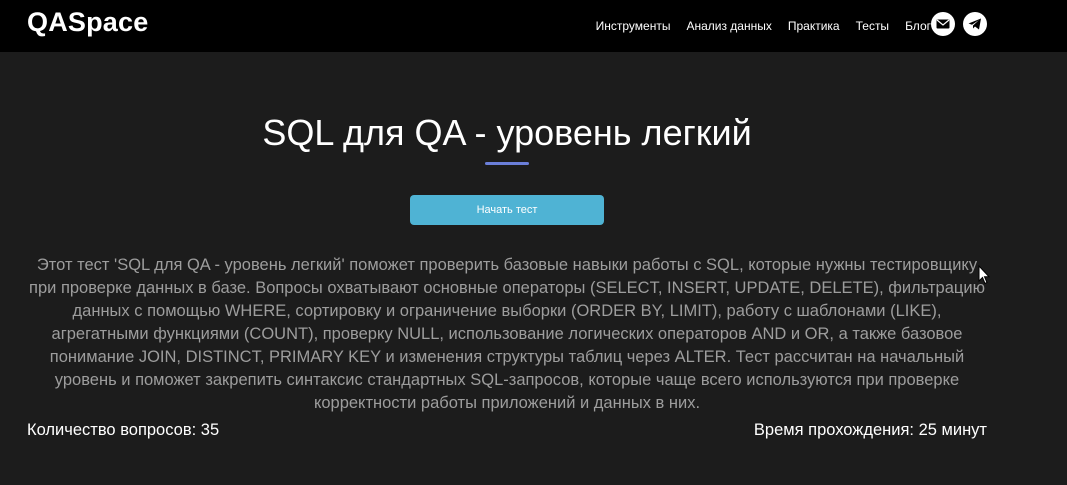  I want to click on title-underline, so click(507, 163).